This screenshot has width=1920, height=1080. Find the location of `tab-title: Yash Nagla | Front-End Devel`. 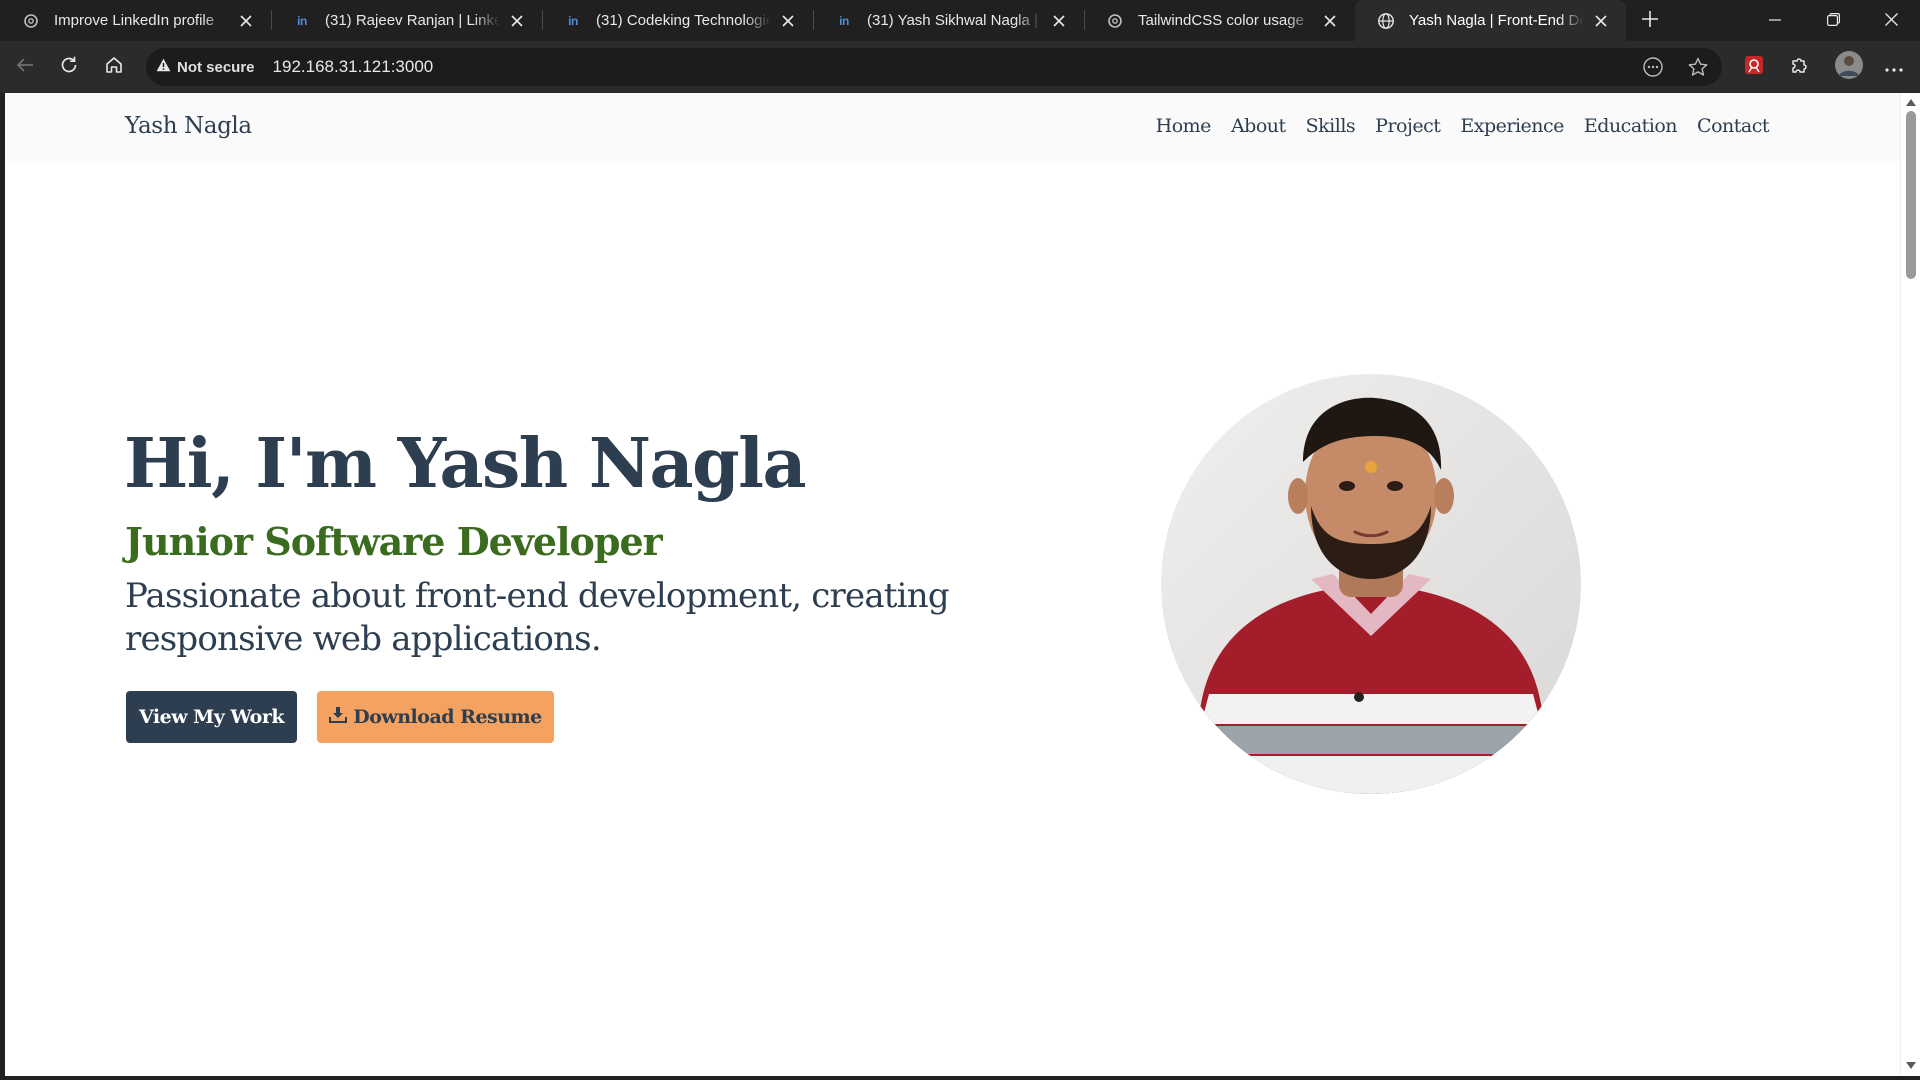

tab-title: Yash Nagla | Front-End Devel is located at coordinates (1496, 20).